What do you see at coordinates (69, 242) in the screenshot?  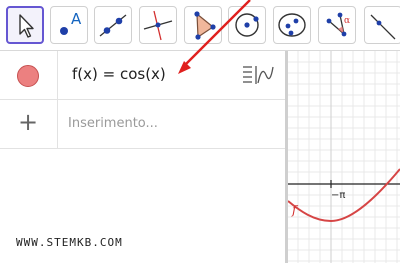 I see `watermark-text: WWW.STEMKB.COM` at bounding box center [69, 242].